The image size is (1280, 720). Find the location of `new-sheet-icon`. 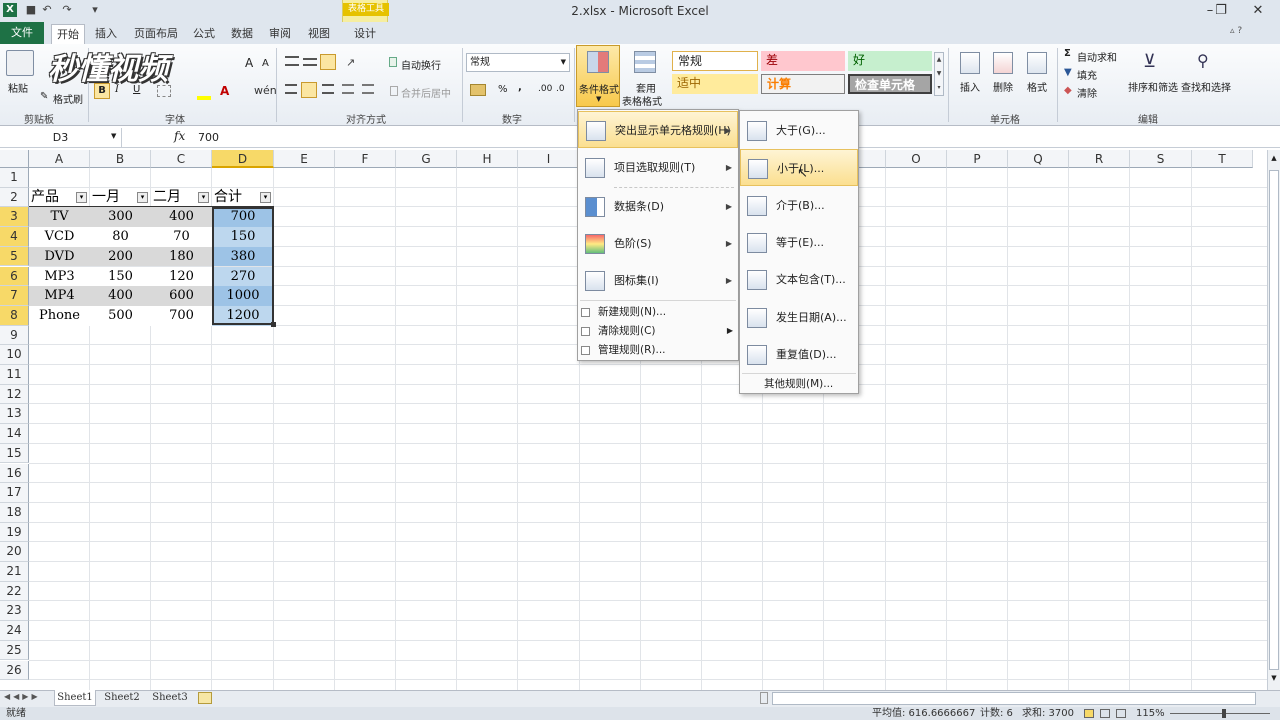

new-sheet-icon is located at coordinates (205, 698).